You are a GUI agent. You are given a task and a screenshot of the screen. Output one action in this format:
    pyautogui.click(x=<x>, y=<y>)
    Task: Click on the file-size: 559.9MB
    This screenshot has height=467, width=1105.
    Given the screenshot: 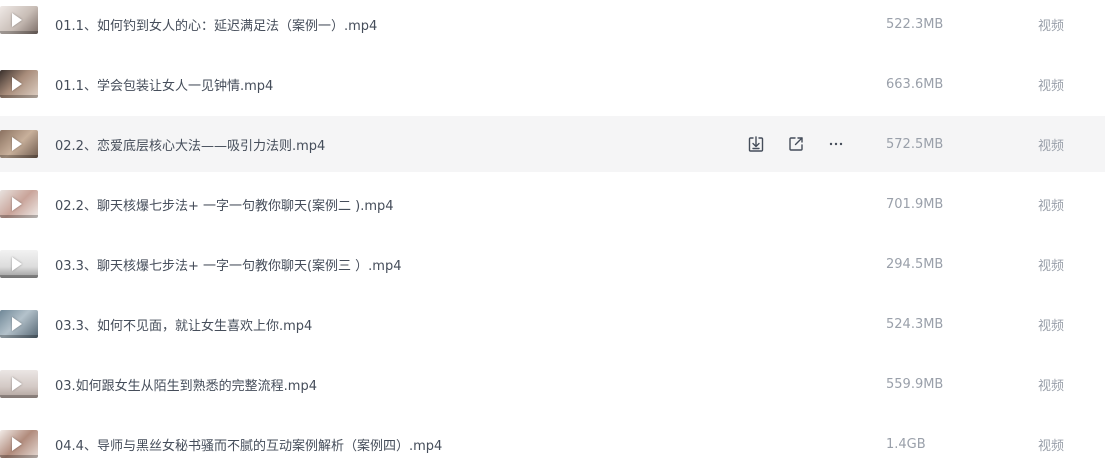 What is the action you would take?
    pyautogui.click(x=915, y=384)
    